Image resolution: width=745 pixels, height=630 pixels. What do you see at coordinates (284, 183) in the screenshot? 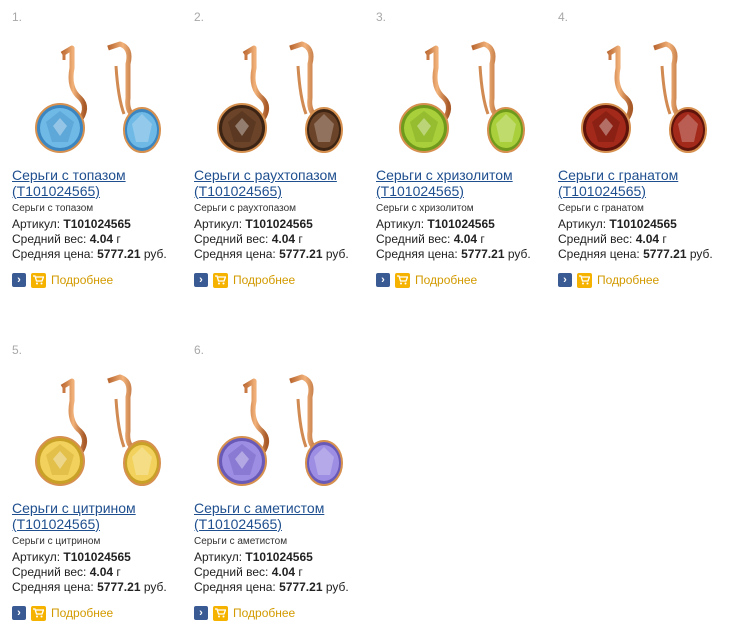
I see `product-title-link: Серьги с раухтопазом (Т101024565)` at bounding box center [284, 183].